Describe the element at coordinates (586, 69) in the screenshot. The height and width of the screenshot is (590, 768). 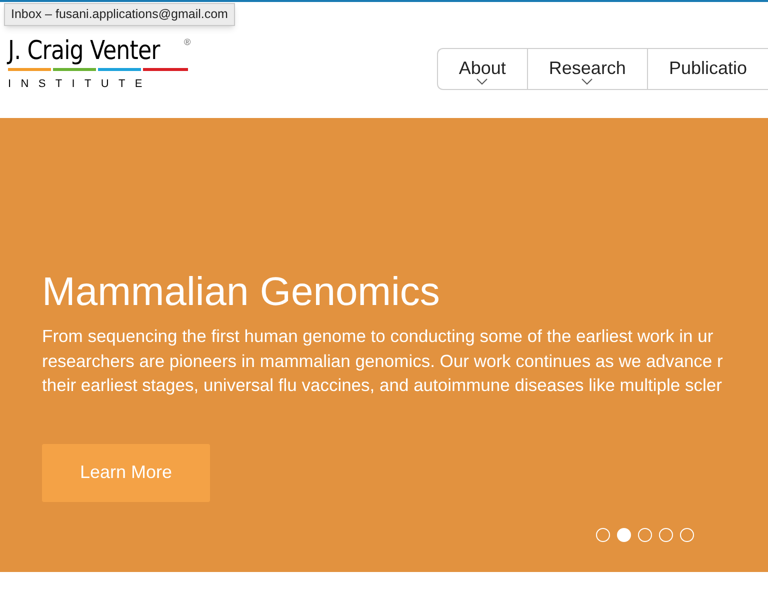
I see `nav-item: Research` at that location.